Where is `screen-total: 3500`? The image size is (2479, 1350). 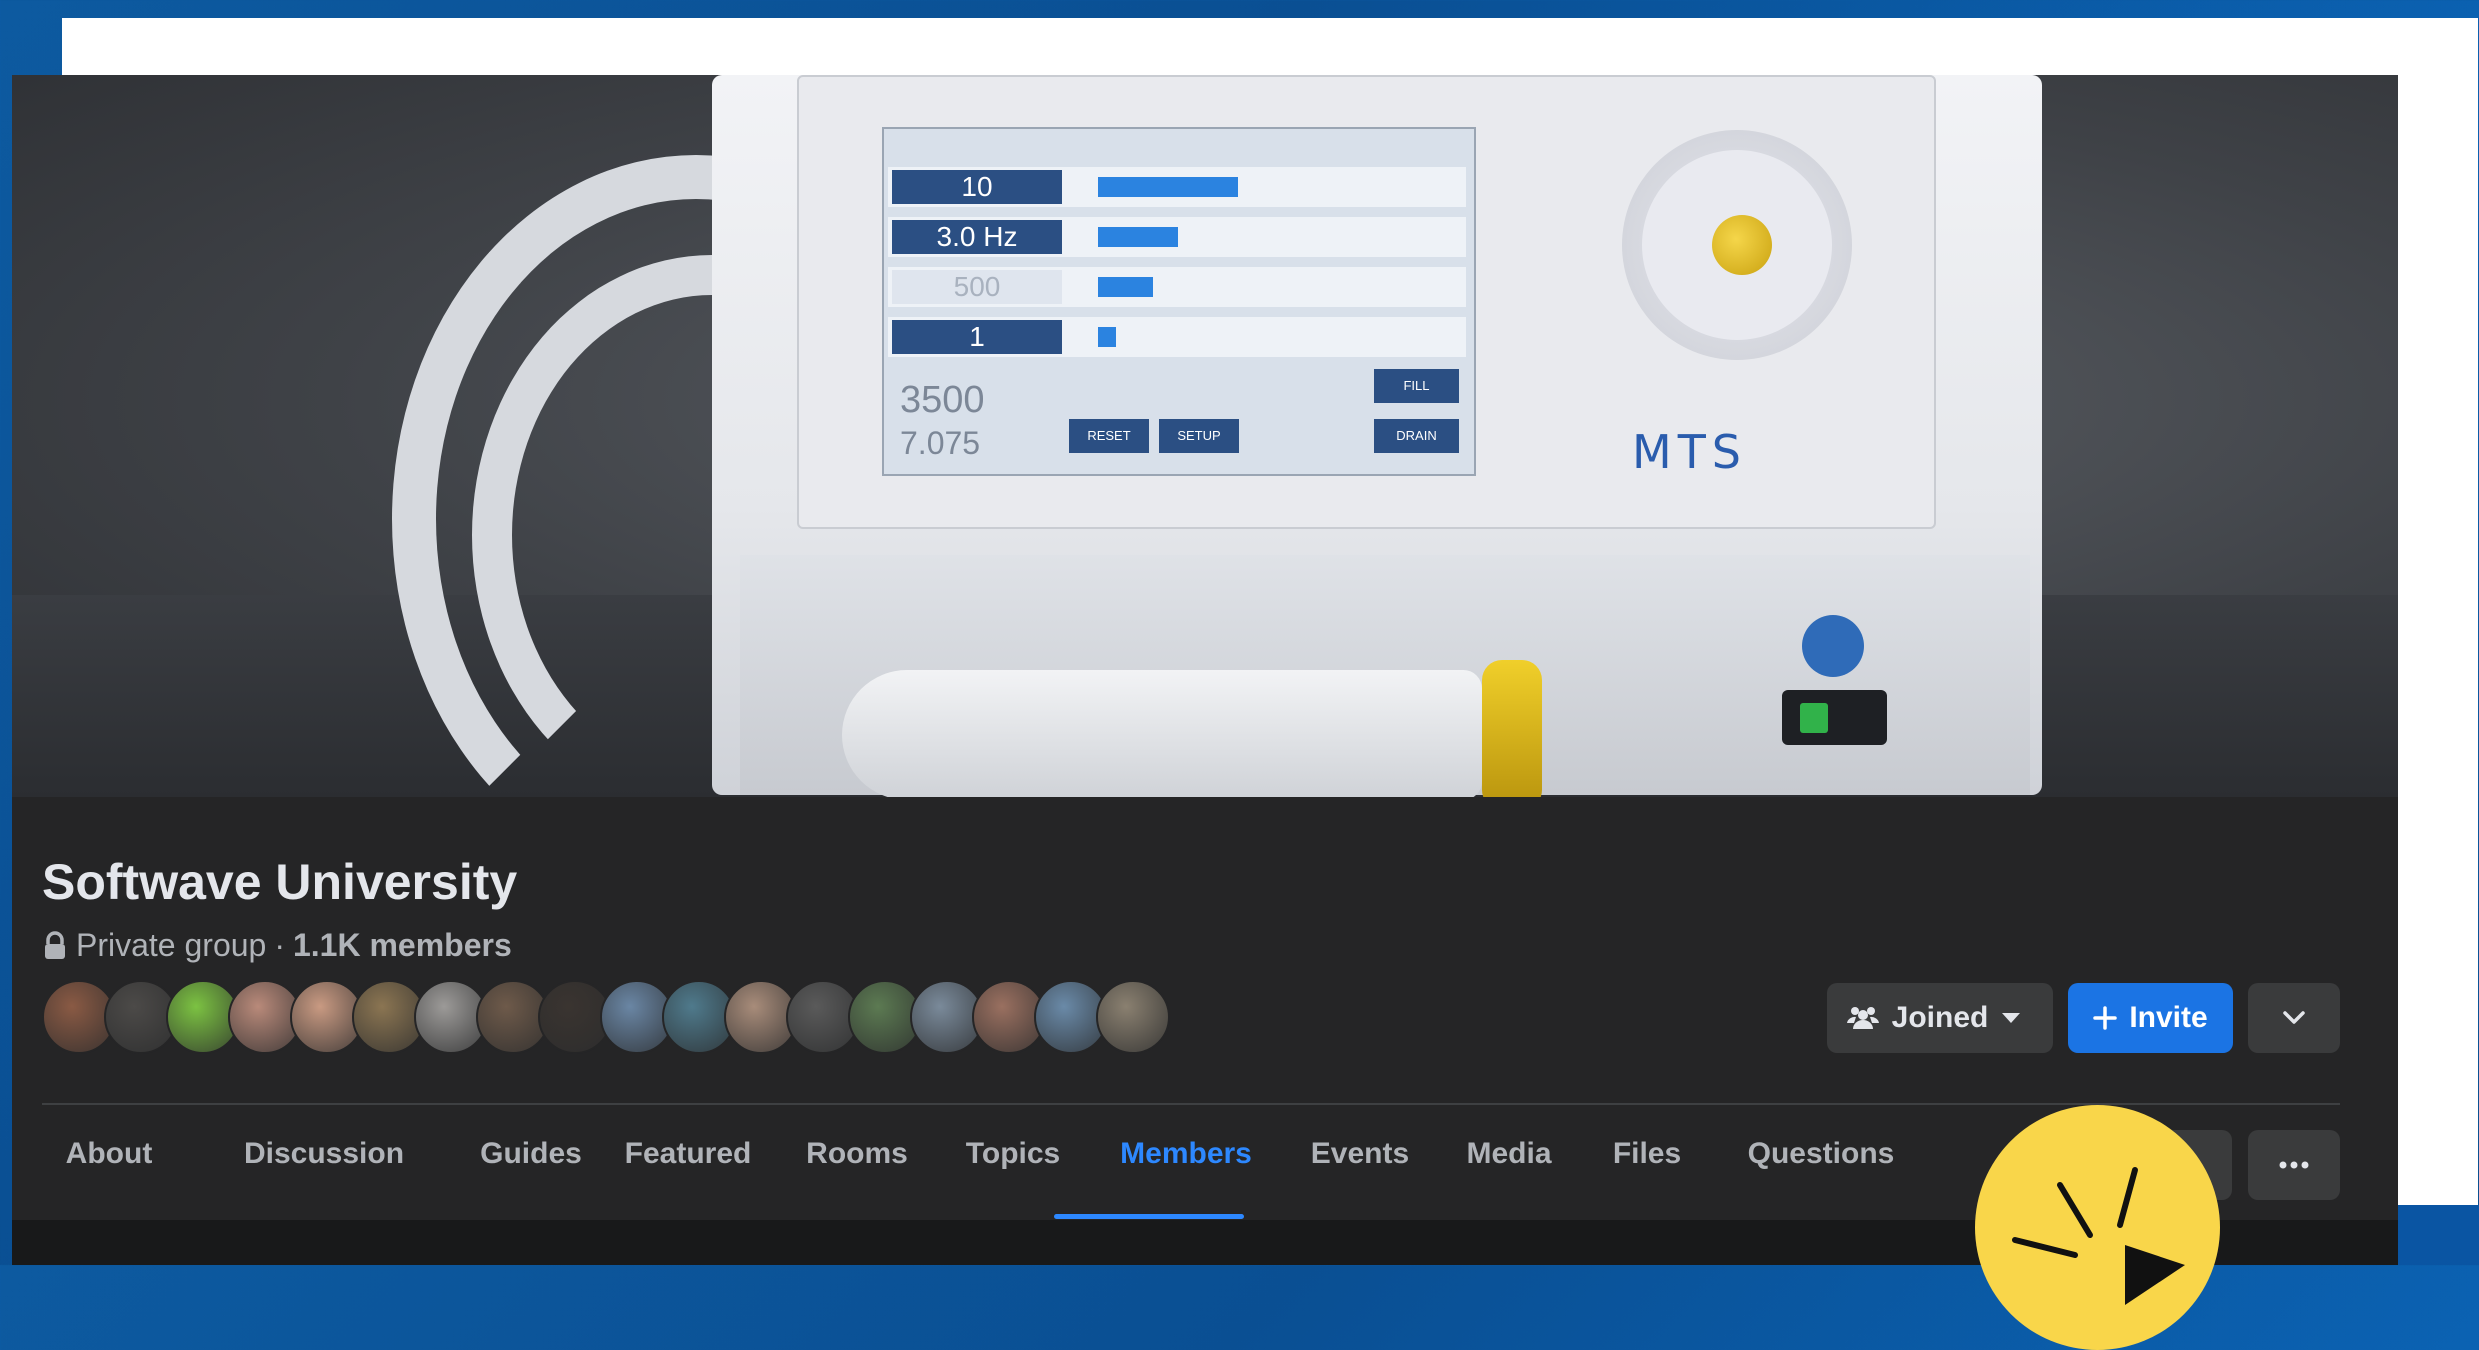 screen-total: 3500 is located at coordinates (942, 400).